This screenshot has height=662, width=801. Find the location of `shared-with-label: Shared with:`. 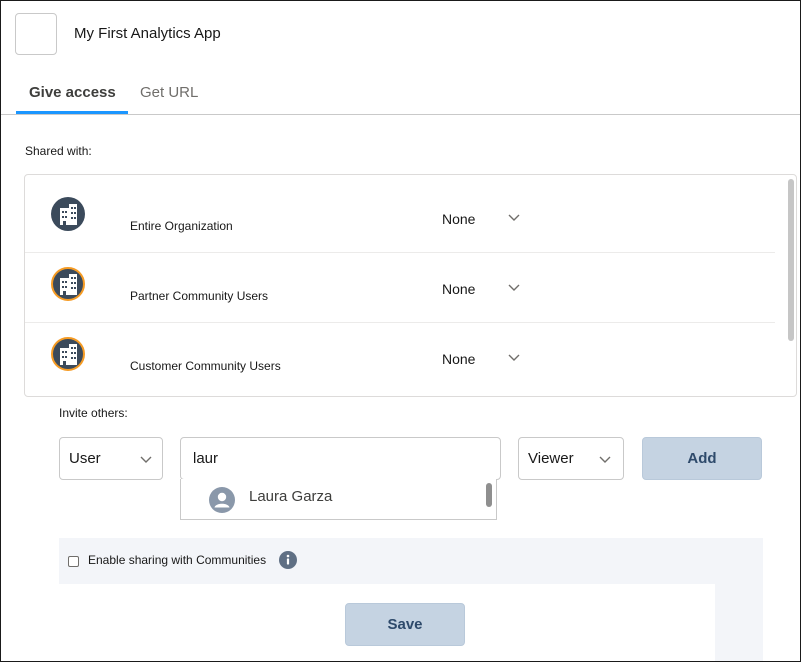

shared-with-label: Shared with: is located at coordinates (58, 151).